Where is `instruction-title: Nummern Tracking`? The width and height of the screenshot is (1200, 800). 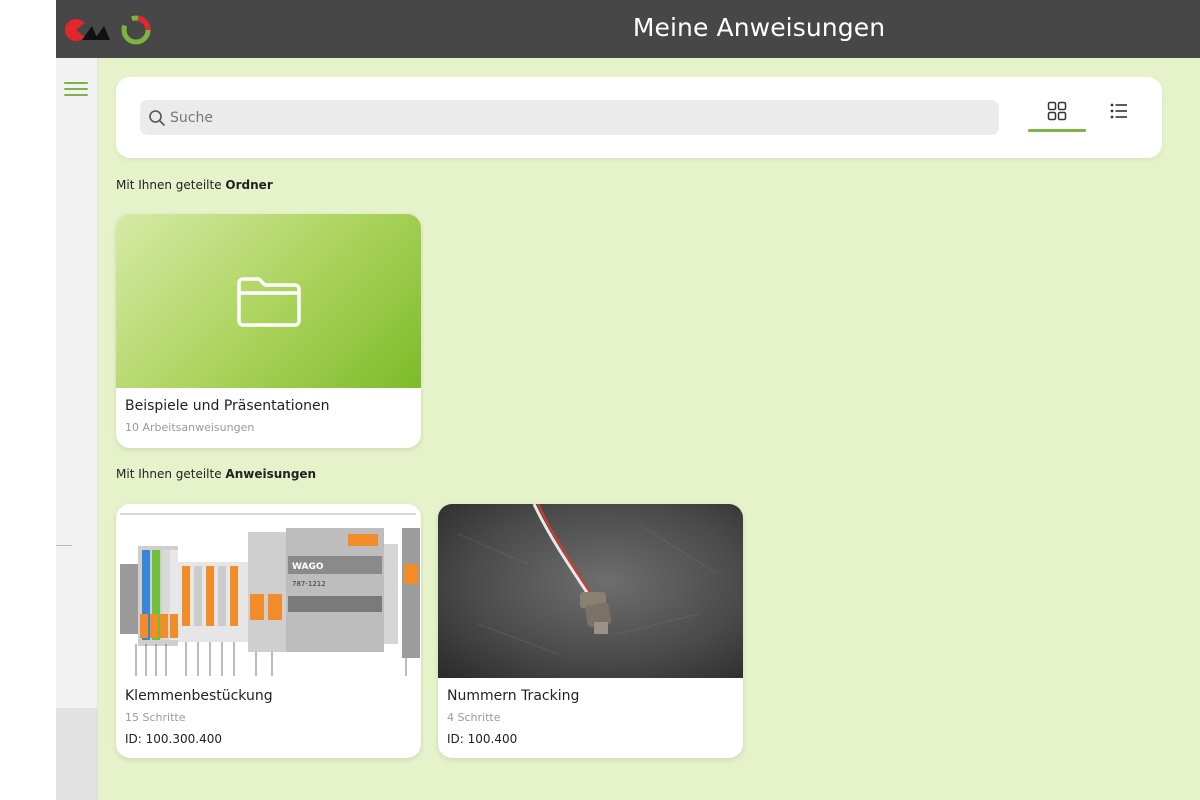 instruction-title: Nummern Tracking is located at coordinates (513, 696).